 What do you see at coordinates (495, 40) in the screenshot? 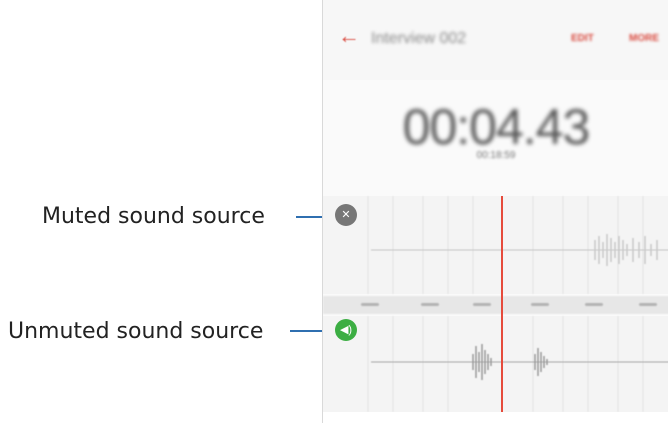
I see `app-bar: ← Interview 002 EDIT MORE` at bounding box center [495, 40].